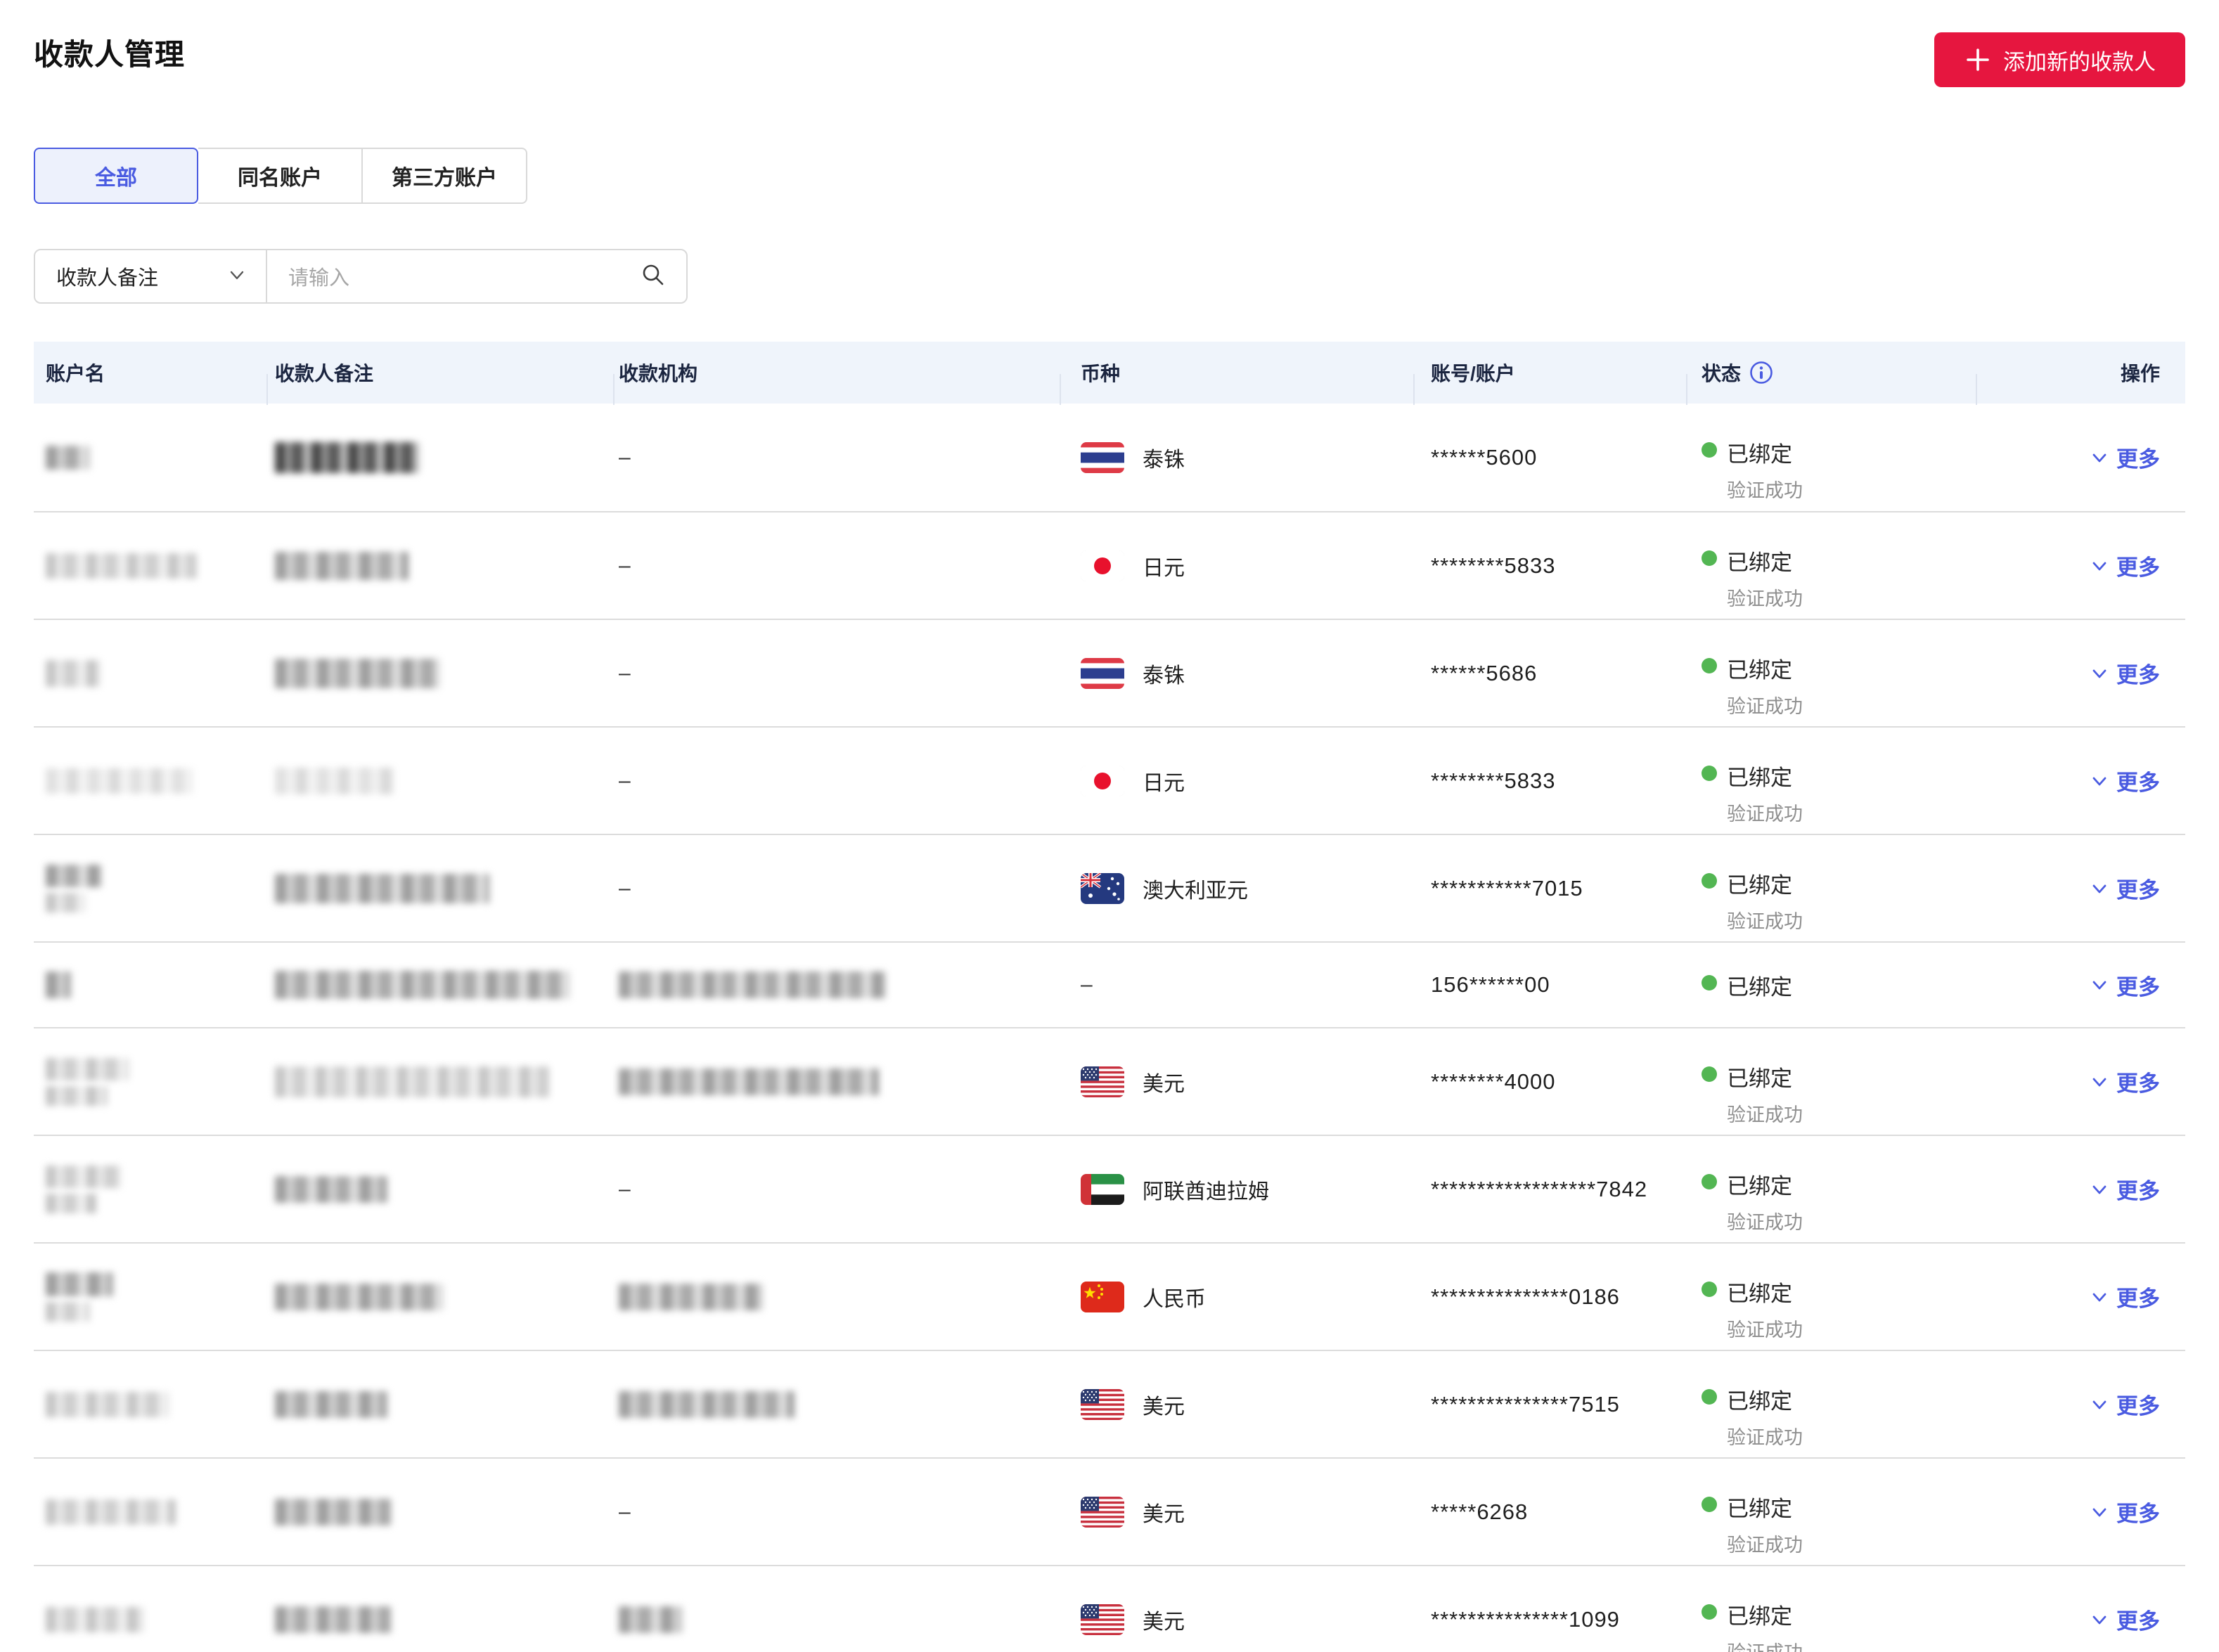  What do you see at coordinates (653, 277) in the screenshot?
I see `search-icon` at bounding box center [653, 277].